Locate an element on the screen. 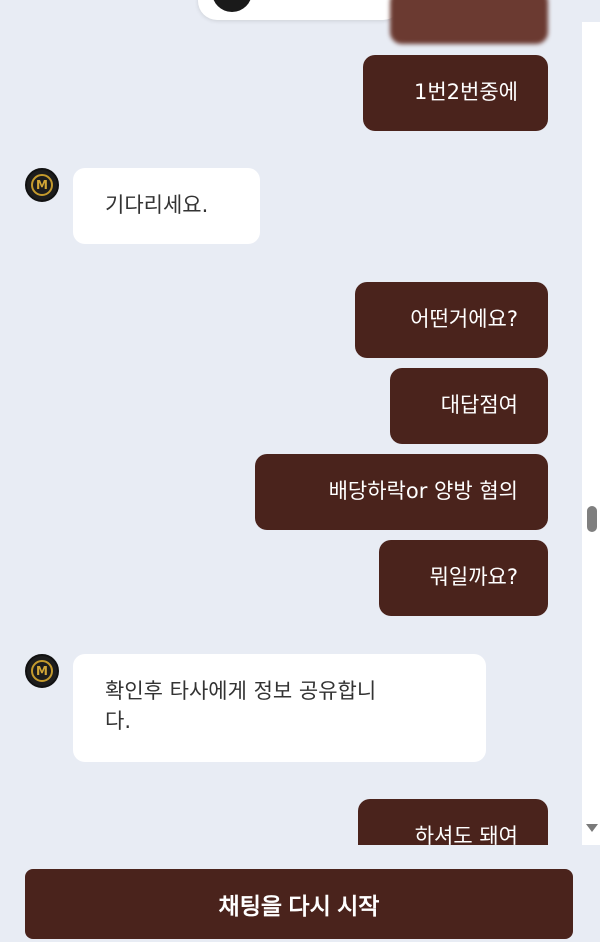 The height and width of the screenshot is (942, 600). user-message-bubble: 배당하락or 양방 혐의 is located at coordinates (401, 492).